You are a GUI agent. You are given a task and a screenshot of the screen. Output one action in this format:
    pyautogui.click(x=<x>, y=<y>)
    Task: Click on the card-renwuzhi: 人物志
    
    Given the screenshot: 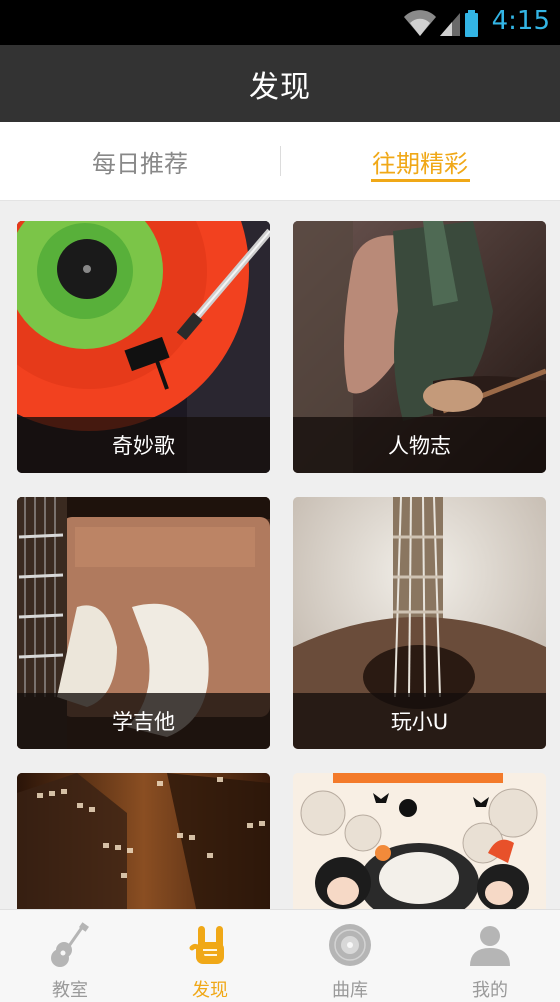 What is the action you would take?
    pyautogui.click(x=419, y=347)
    